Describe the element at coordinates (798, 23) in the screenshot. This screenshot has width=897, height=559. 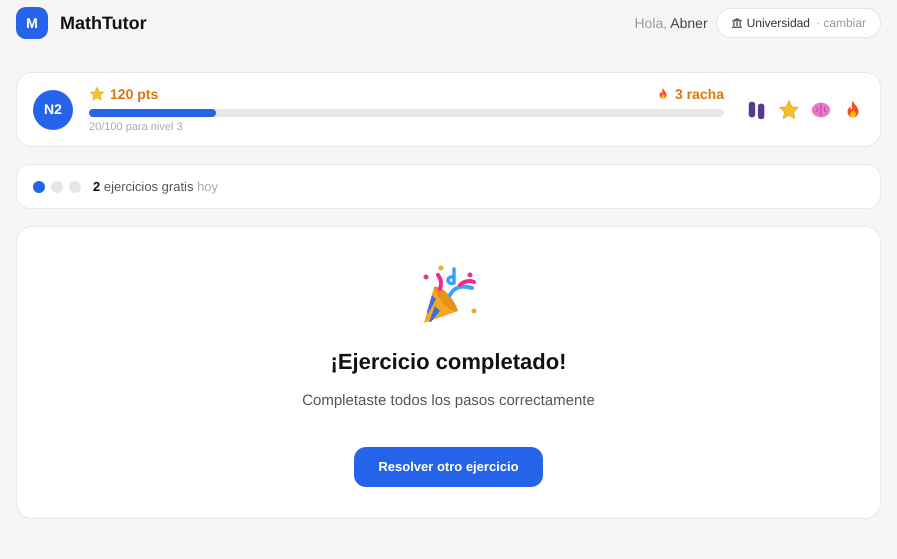
I see `level-button: Universidad · cambiar` at that location.